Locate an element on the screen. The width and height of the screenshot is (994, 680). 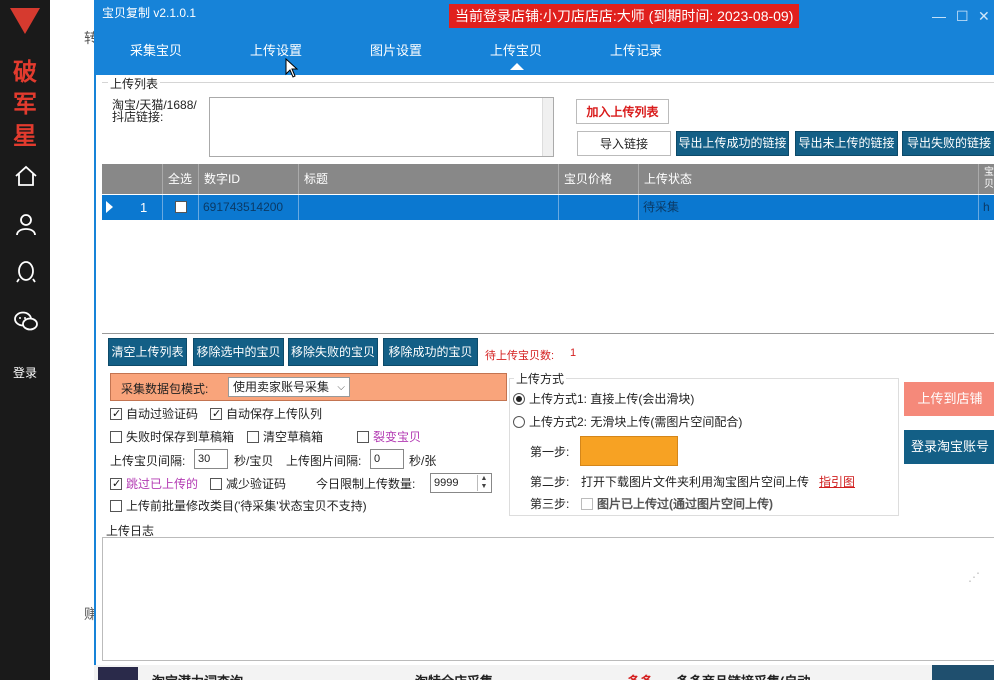
clear-drafts-label: 清空草稿箱 is located at coordinates (293, 437).